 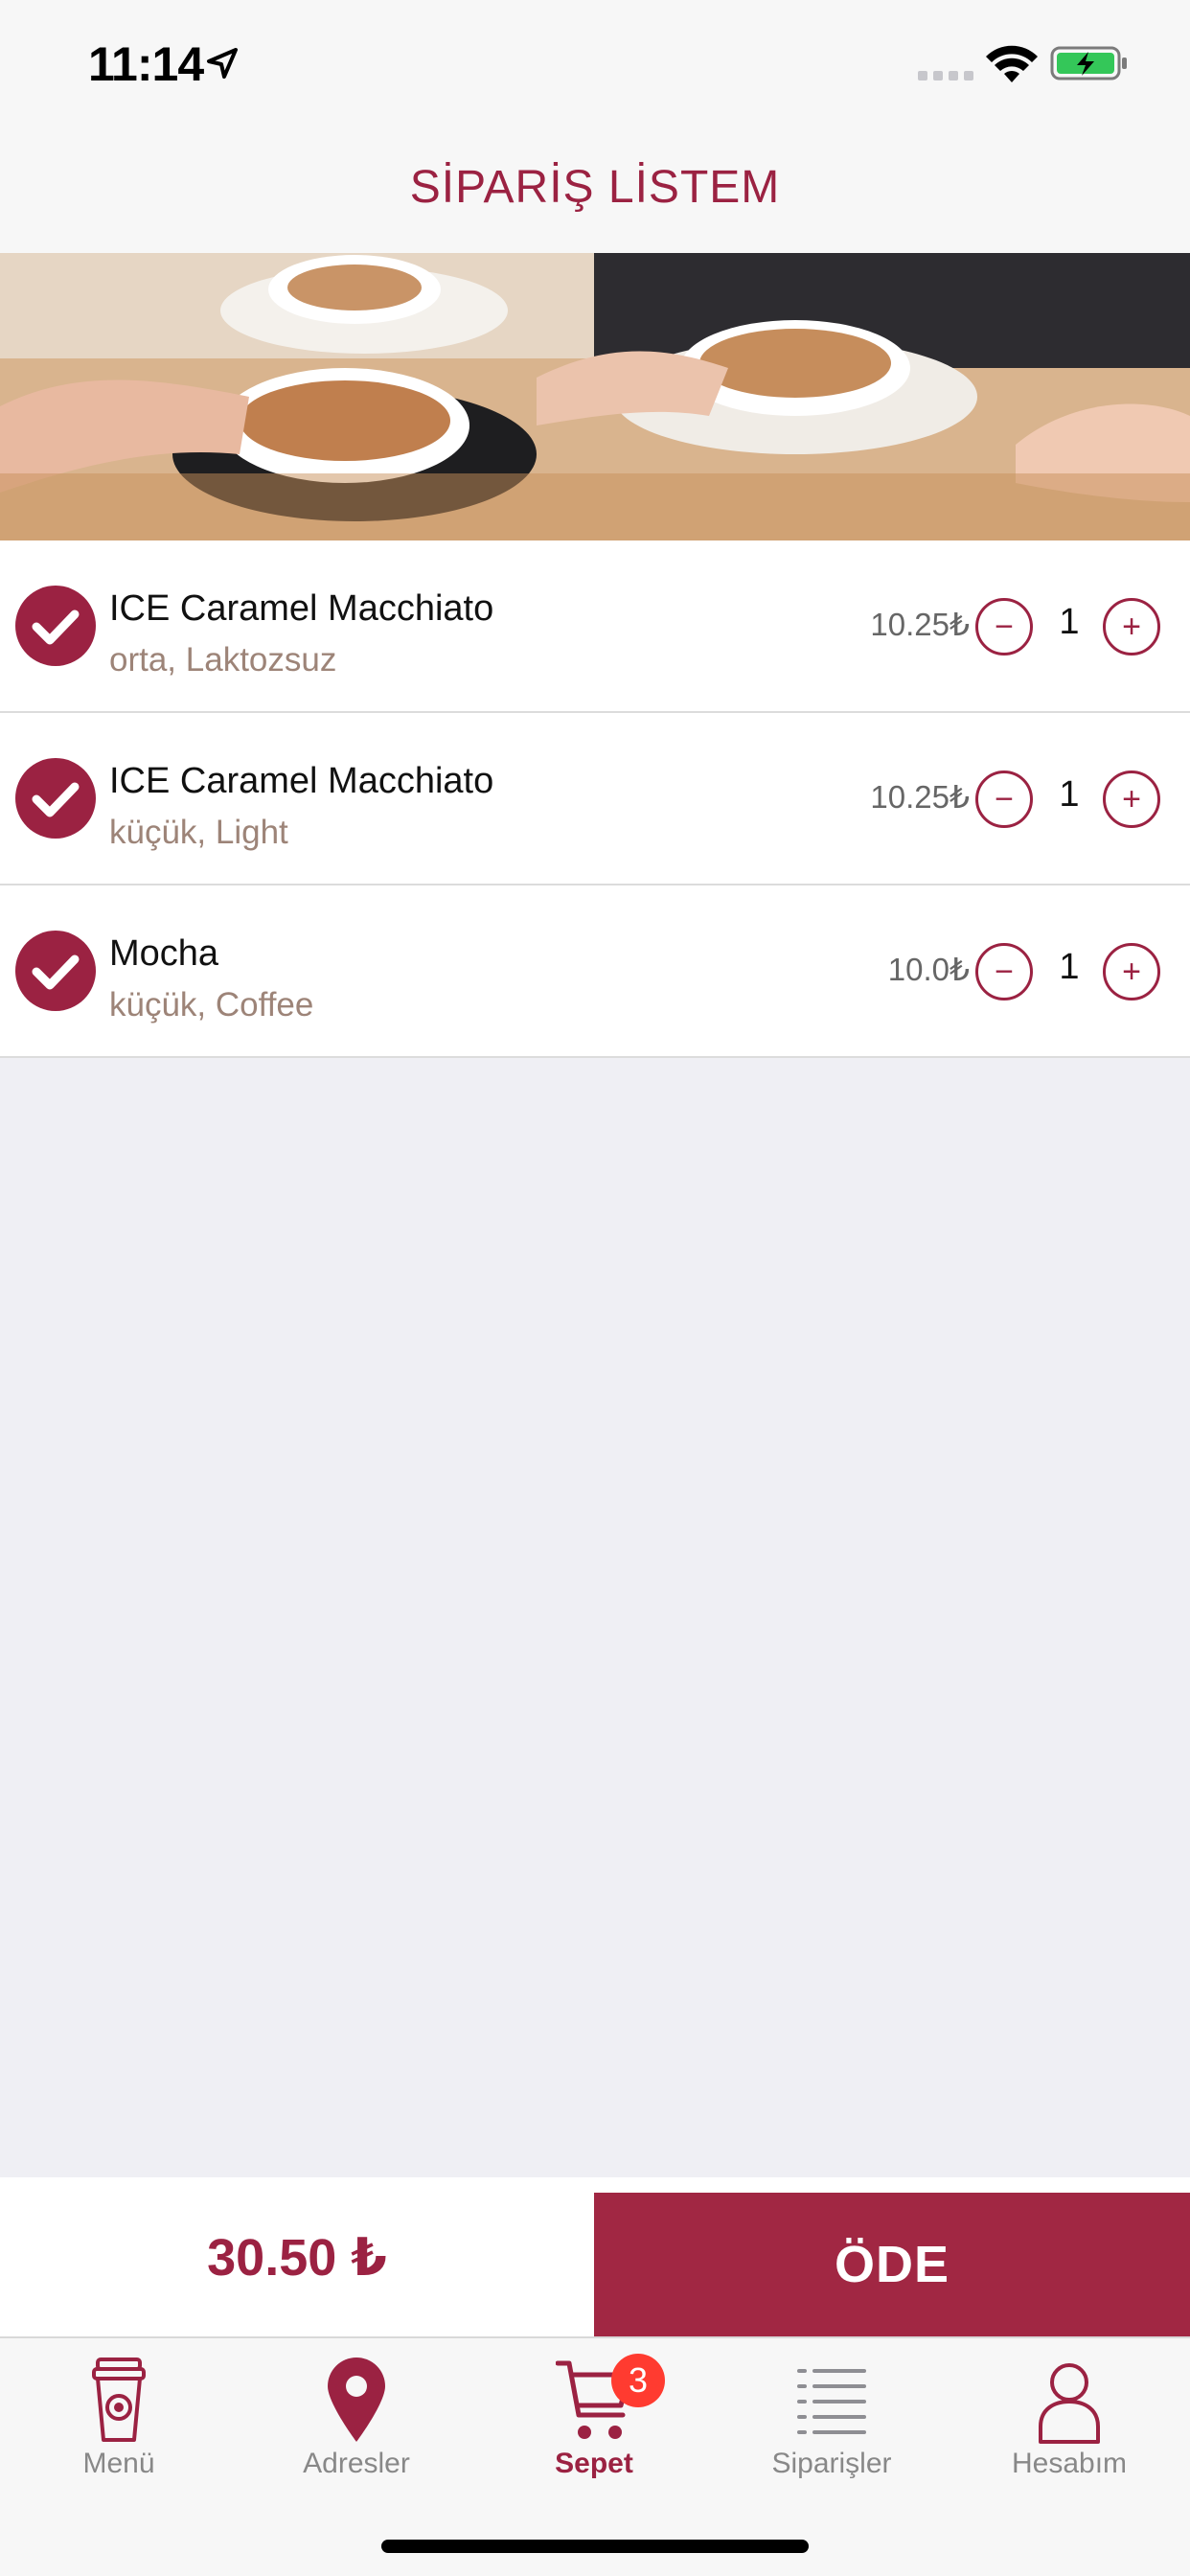 I want to click on tab-label: Hesabım, so click(x=1070, y=2463).